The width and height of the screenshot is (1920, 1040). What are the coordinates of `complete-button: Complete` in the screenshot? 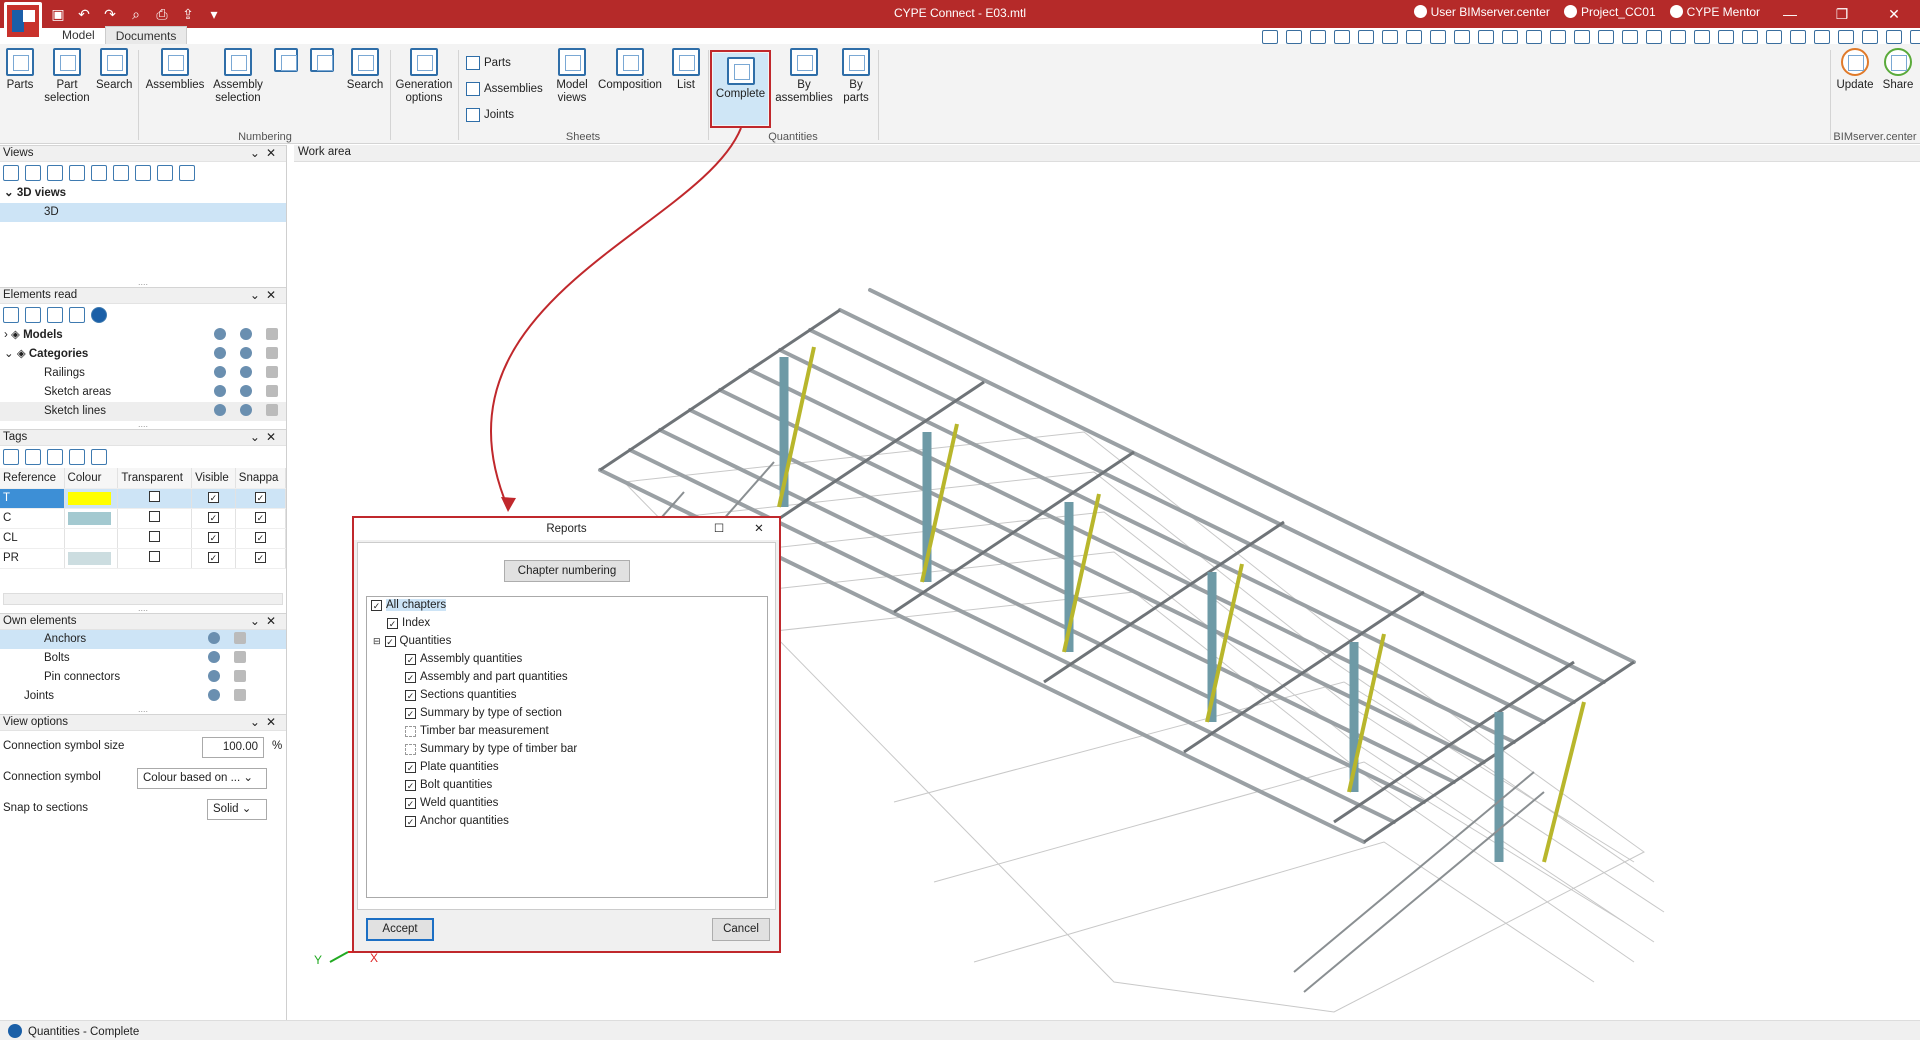 It's located at (740, 89).